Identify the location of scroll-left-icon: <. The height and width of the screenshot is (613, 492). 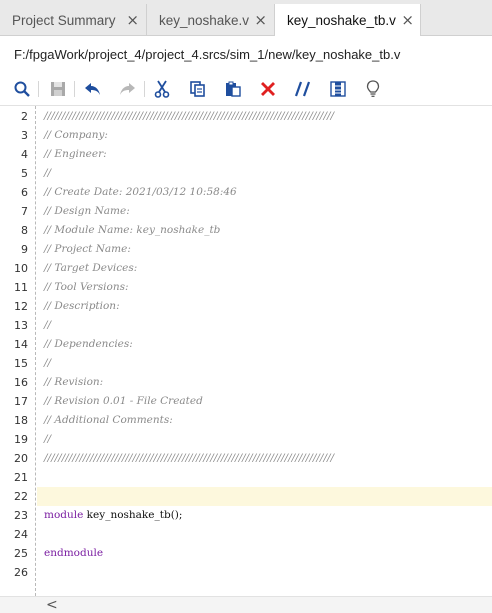
(52, 605).